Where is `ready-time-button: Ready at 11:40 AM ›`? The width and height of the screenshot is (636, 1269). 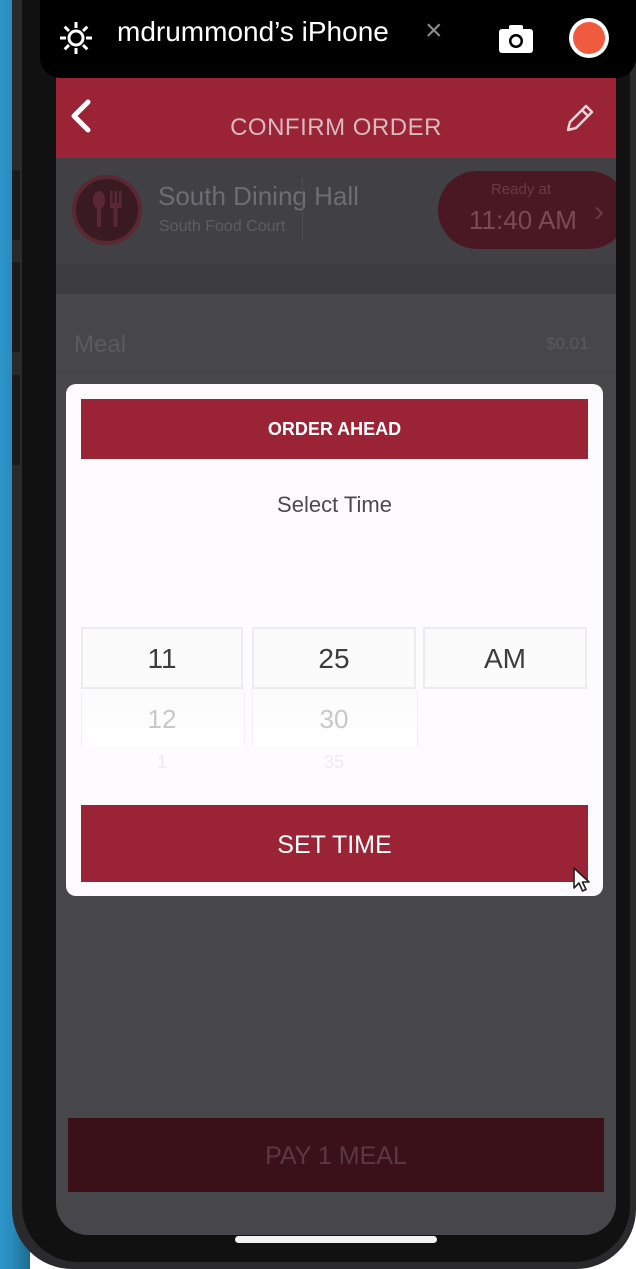 ready-time-button: Ready at 11:40 AM › is located at coordinates (527, 210).